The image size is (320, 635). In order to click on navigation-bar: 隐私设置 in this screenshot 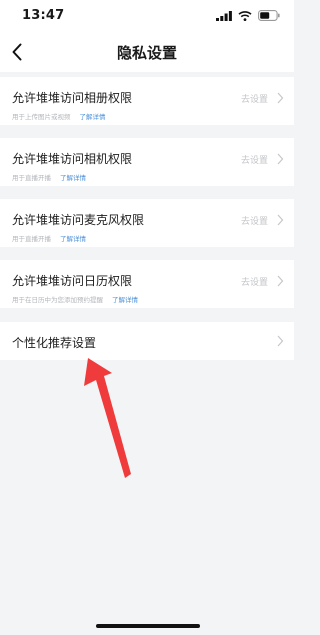, I will do `click(147, 52)`.